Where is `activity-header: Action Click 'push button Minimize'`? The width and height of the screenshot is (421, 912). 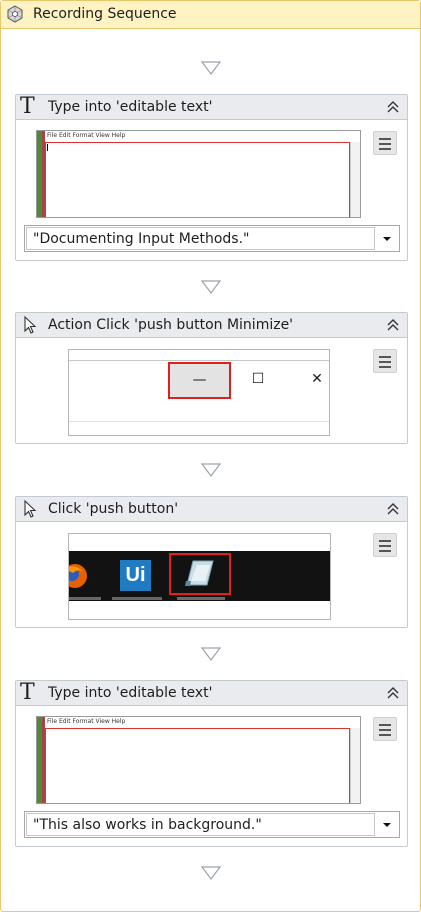 activity-header: Action Click 'push button Minimize' is located at coordinates (211, 325).